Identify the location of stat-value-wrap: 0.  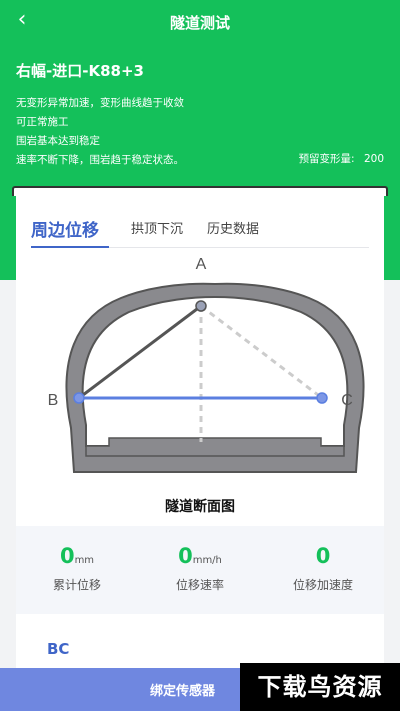
(323, 556).